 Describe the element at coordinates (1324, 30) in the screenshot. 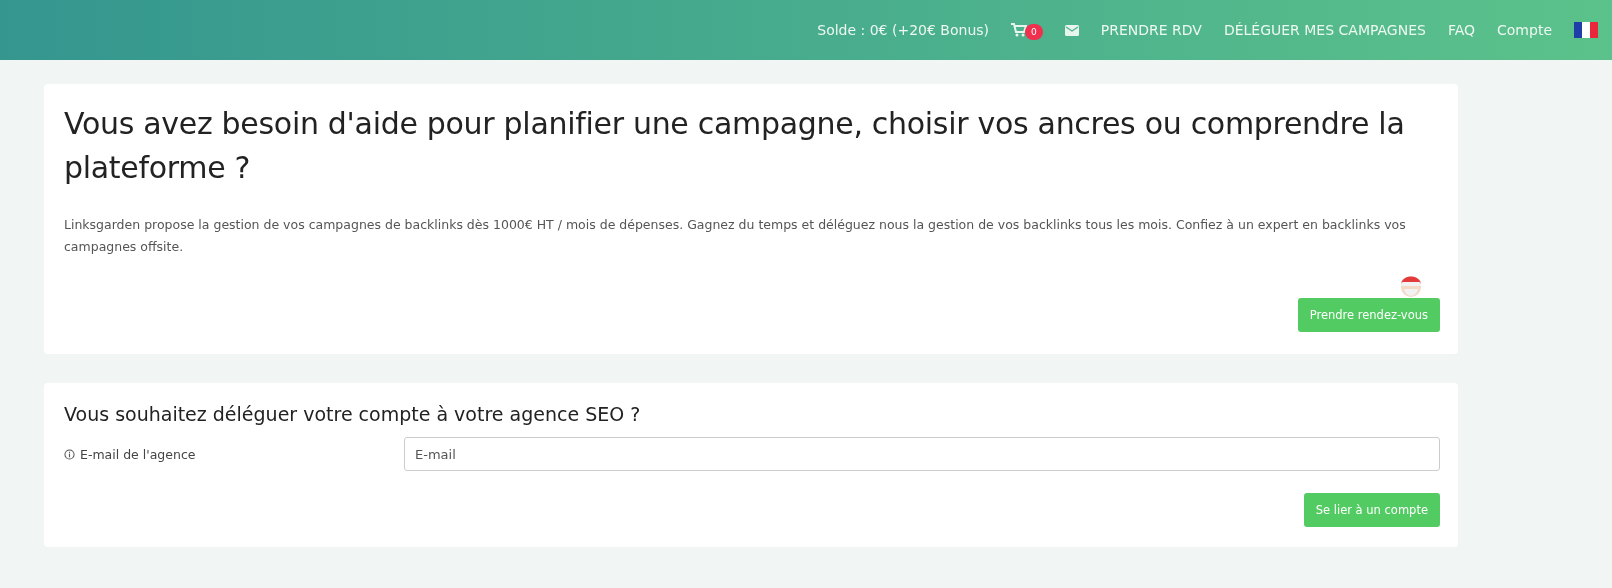

I see `nav-link: DÉLÉGUER MES CAMPAGNES` at that location.